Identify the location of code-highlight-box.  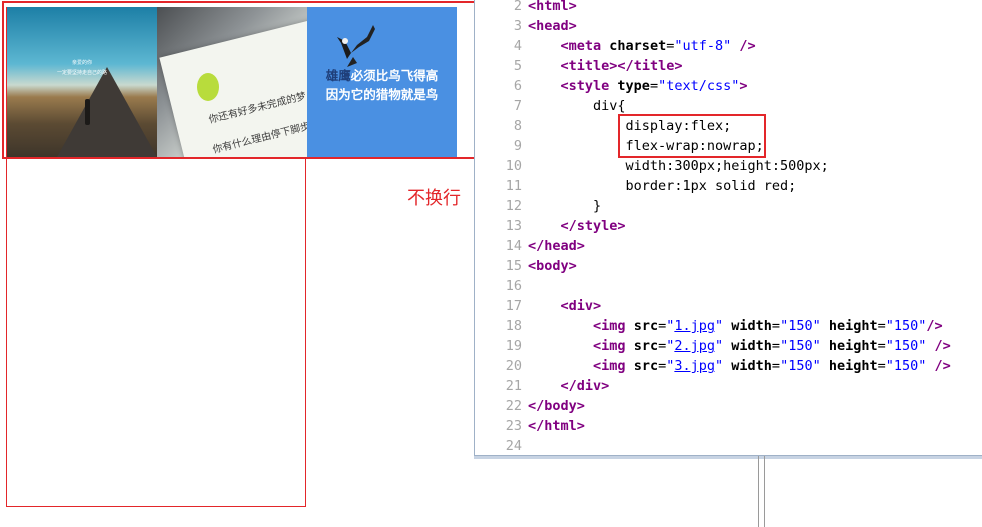
(692, 136).